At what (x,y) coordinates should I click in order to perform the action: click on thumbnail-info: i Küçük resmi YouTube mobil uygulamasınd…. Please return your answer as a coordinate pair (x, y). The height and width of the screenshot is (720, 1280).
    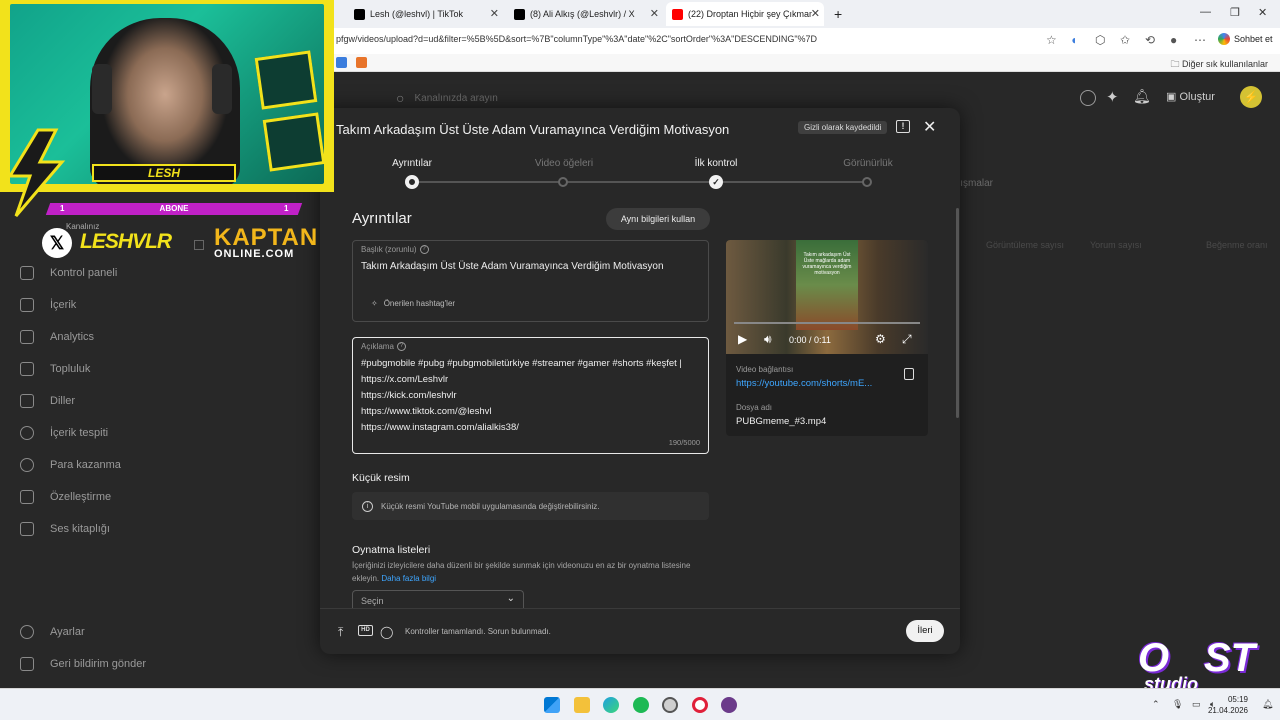
    Looking at the image, I should click on (530, 506).